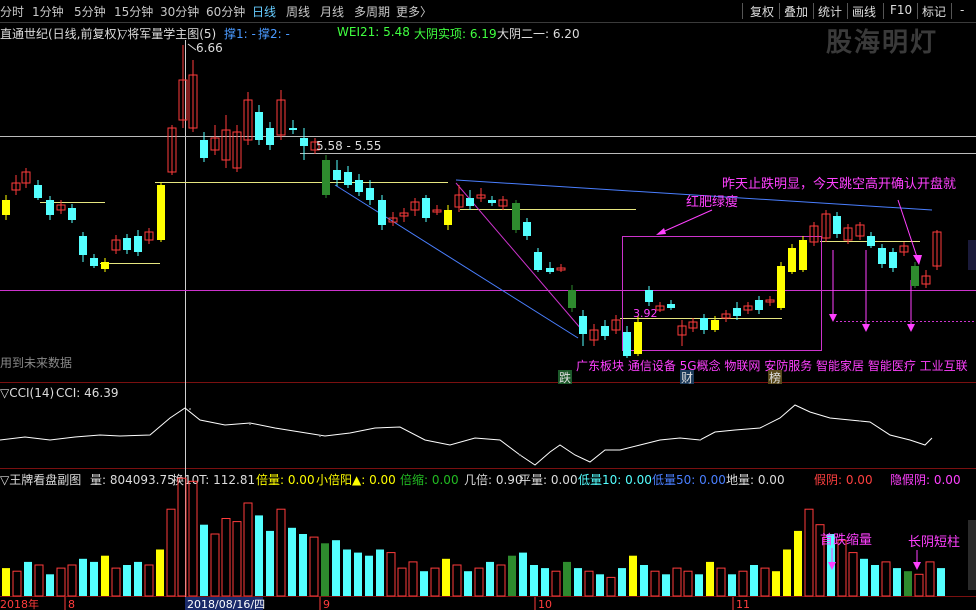 This screenshot has height=610, width=976. Describe the element at coordinates (209, 48) in the screenshot. I see `high-price-label: 6.66` at that location.